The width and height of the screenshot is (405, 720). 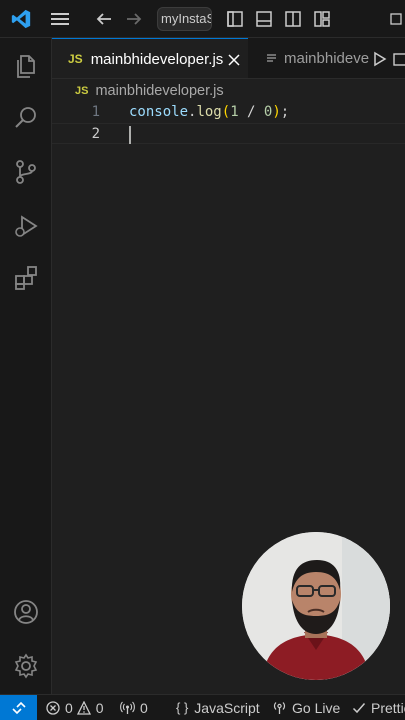 I want to click on preview-file-icon, so click(x=271, y=58).